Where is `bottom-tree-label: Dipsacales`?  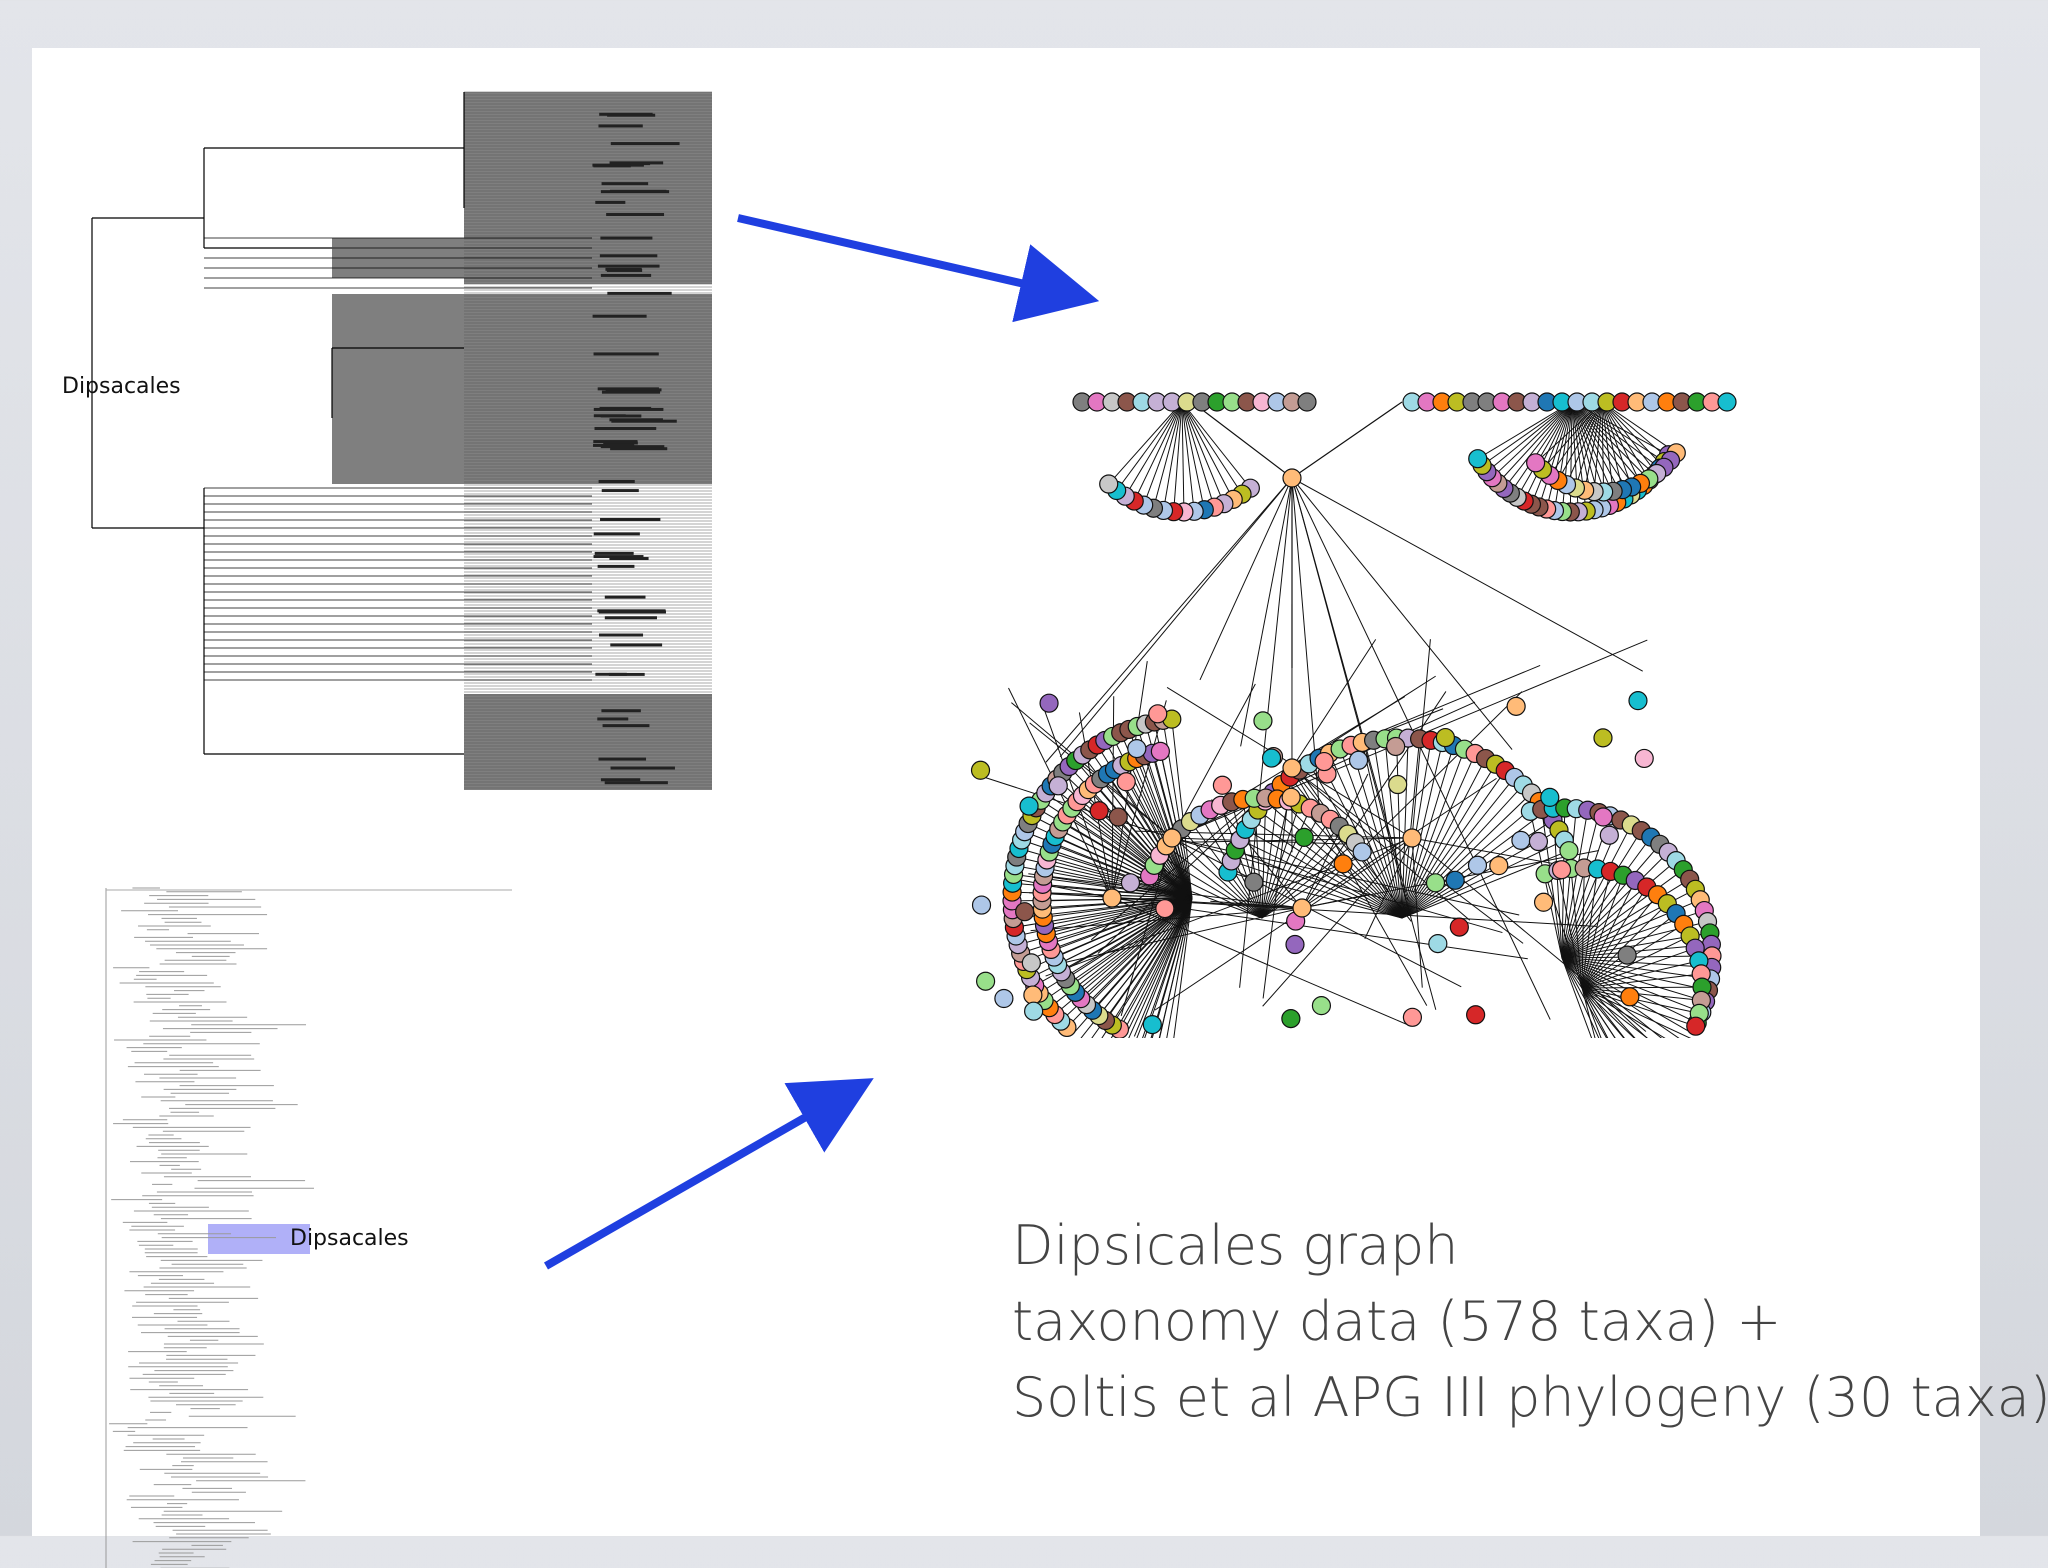 bottom-tree-label: Dipsacales is located at coordinates (349, 1238).